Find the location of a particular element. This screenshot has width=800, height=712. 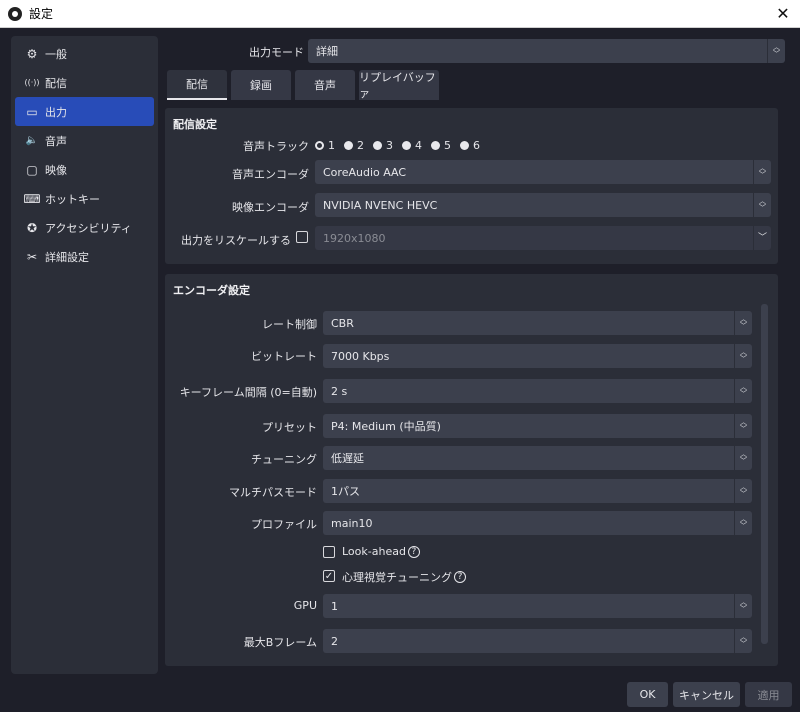

max-bframes-label: 最大Bフレーム is located at coordinates (280, 642).